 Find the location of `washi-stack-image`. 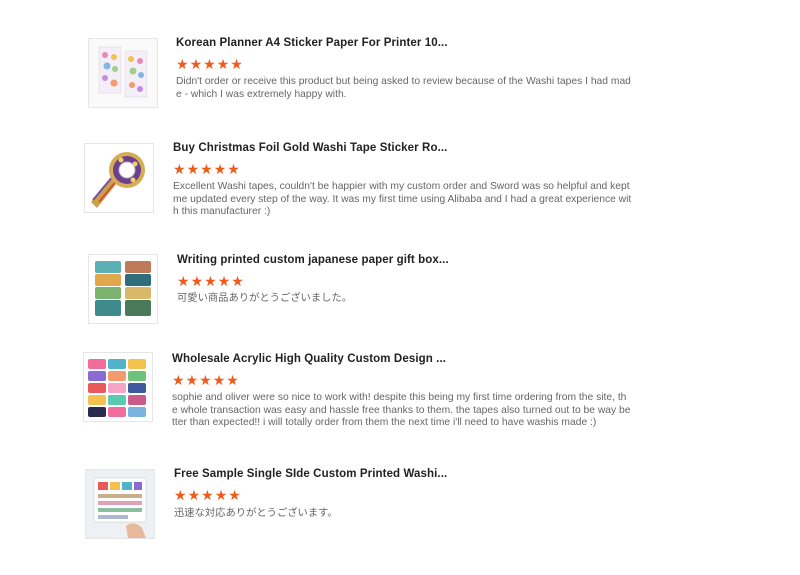

washi-stack-image is located at coordinates (123, 289).